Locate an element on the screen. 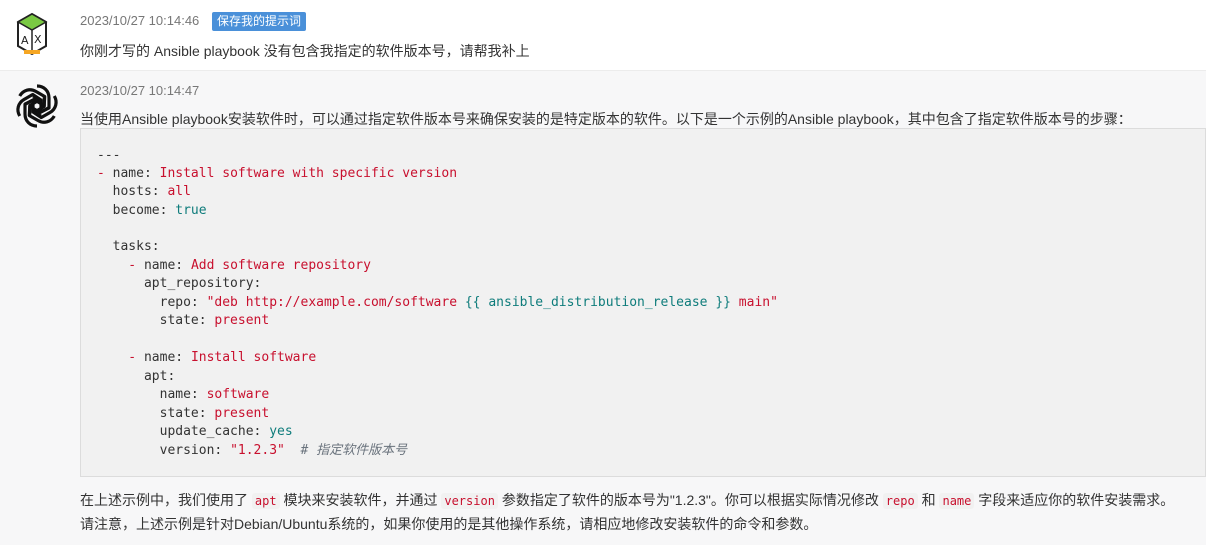 The image size is (1206, 545). assistant-timestamp: 2023/10/27 10:14:47 is located at coordinates (140, 90).